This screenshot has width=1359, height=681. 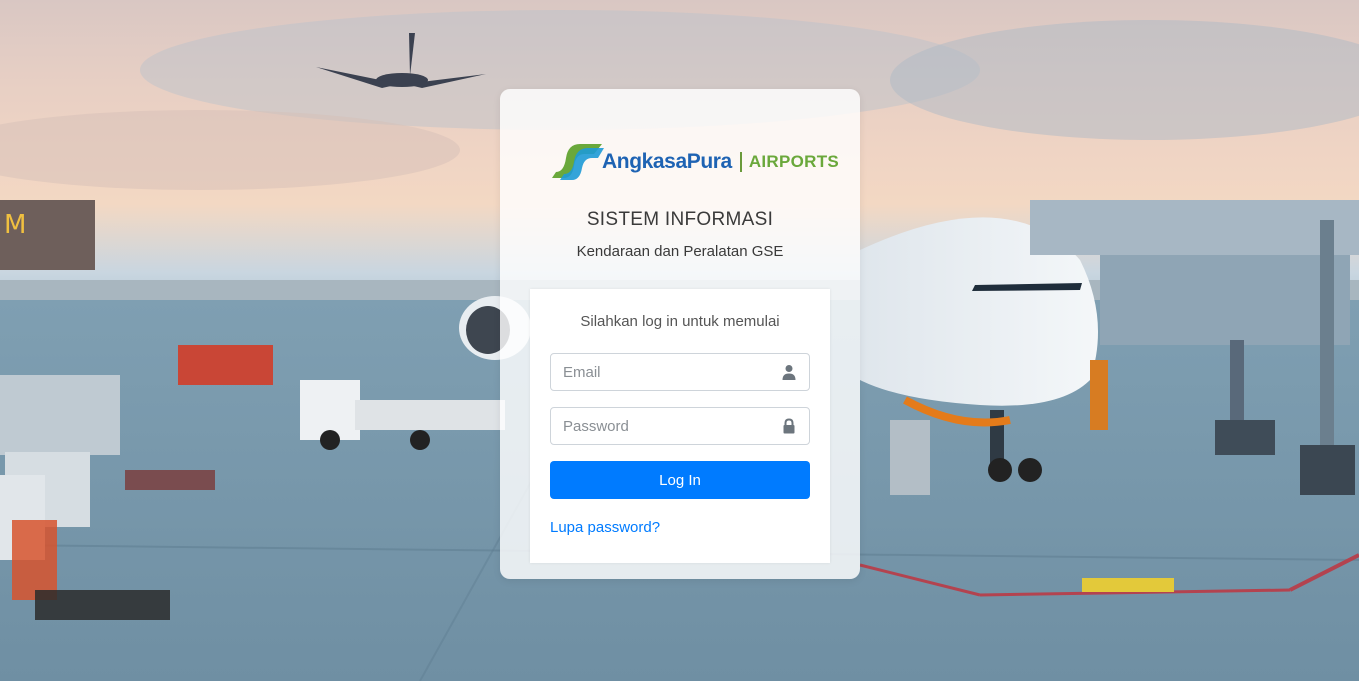 What do you see at coordinates (789, 372) in the screenshot?
I see `user-icon` at bounding box center [789, 372].